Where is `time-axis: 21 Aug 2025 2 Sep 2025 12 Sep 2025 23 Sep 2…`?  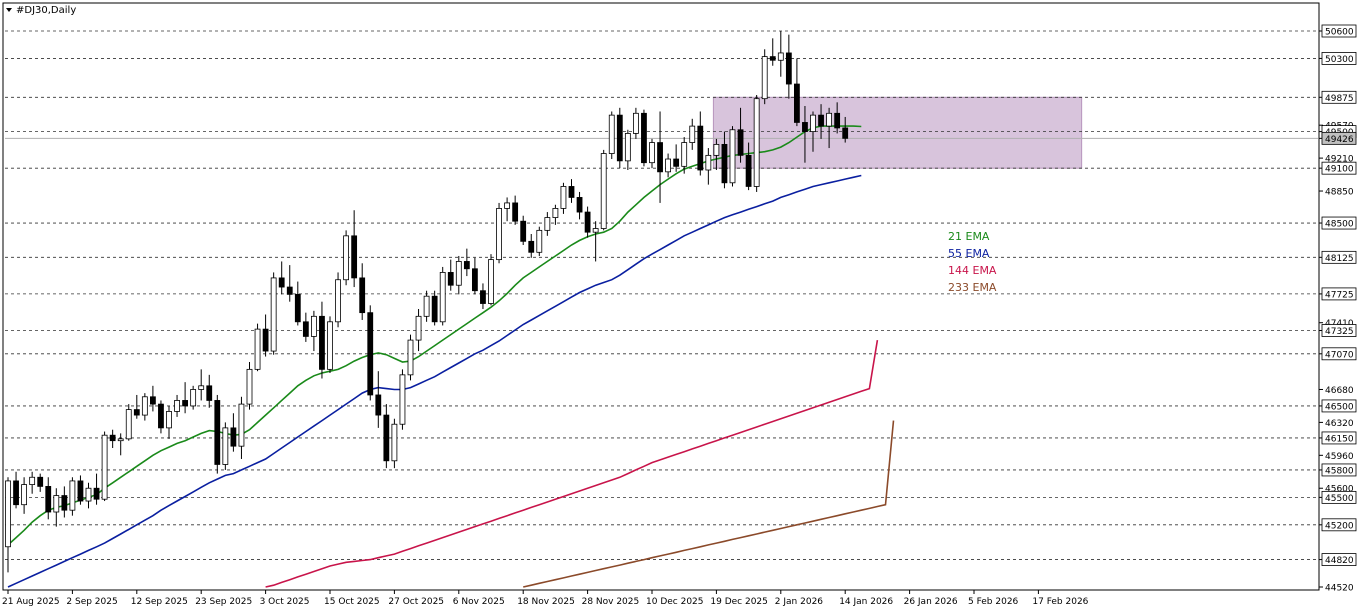
time-axis: 21 Aug 2025 2 Sep 2025 12 Sep 2025 23 Sep 2… is located at coordinates (660, 598).